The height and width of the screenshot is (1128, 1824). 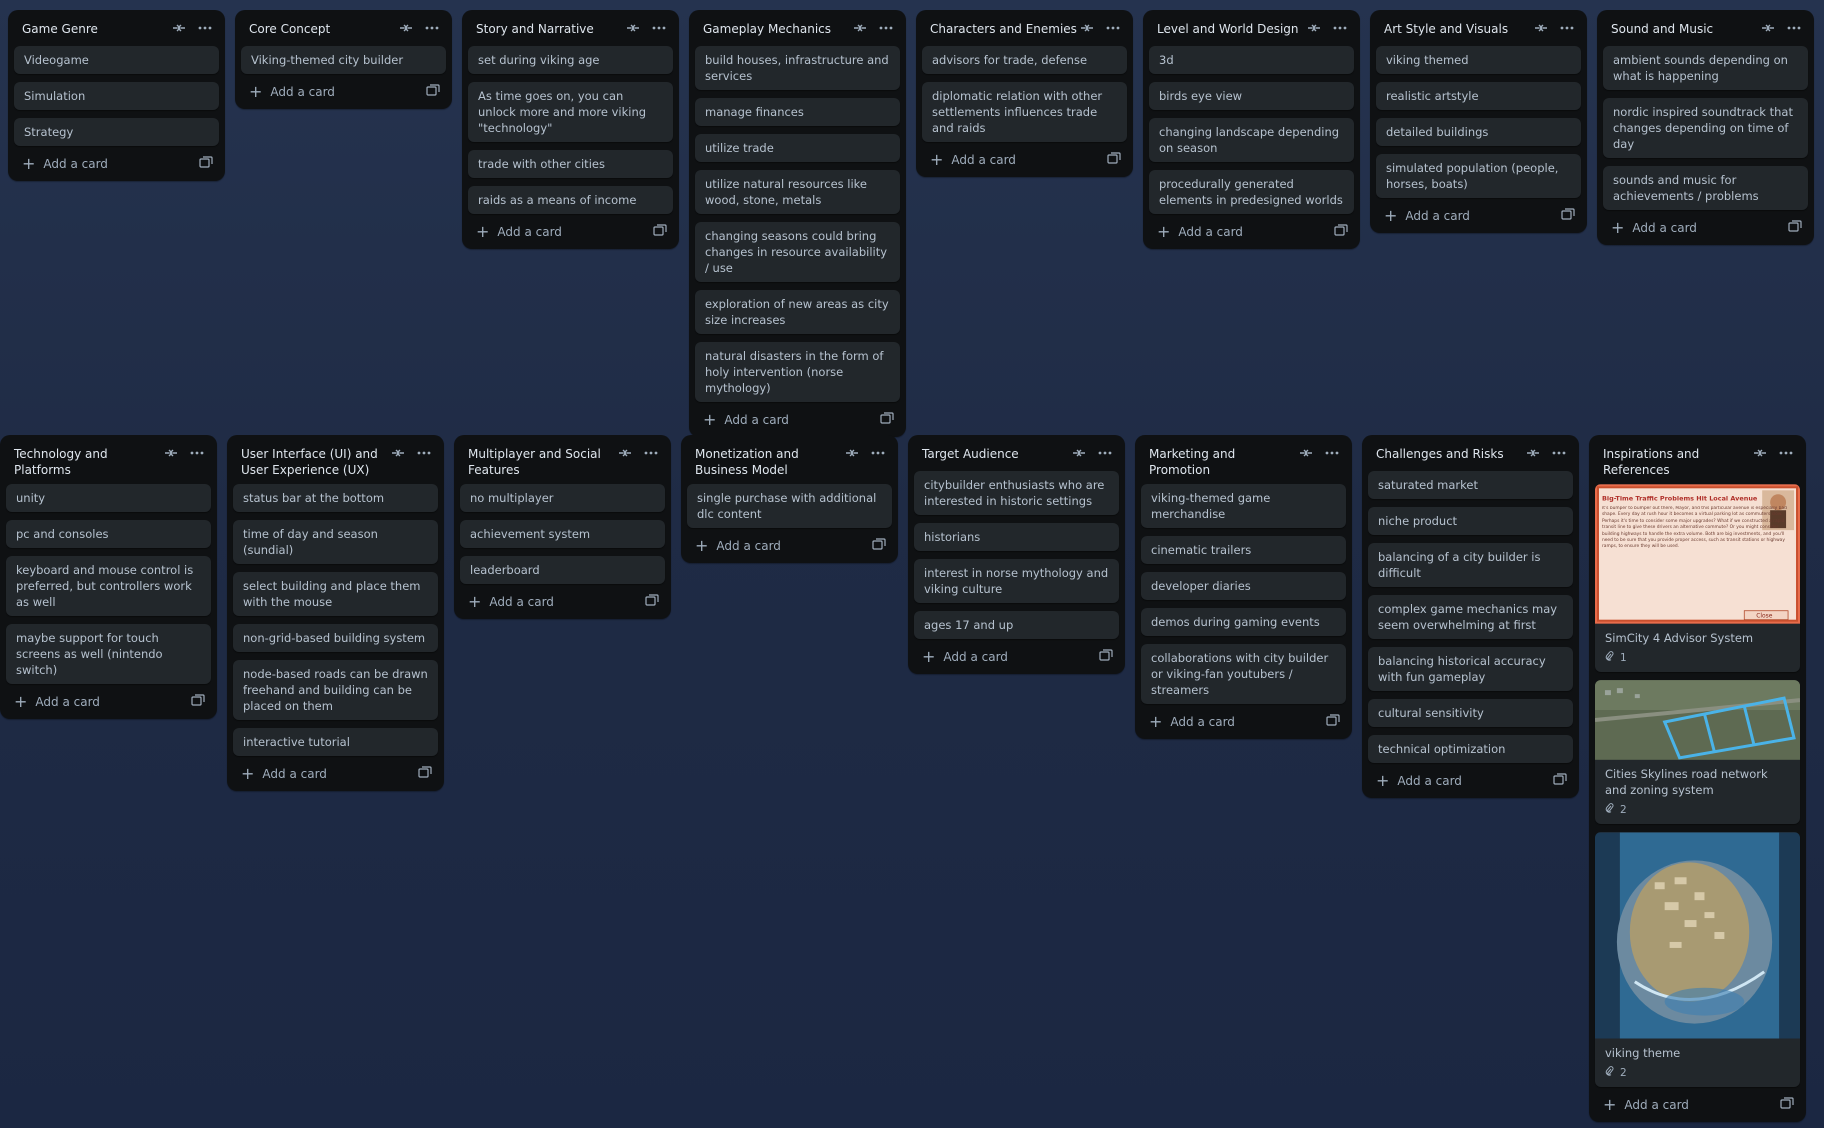 What do you see at coordinates (116, 96) in the screenshot?
I see `card: Simulation` at bounding box center [116, 96].